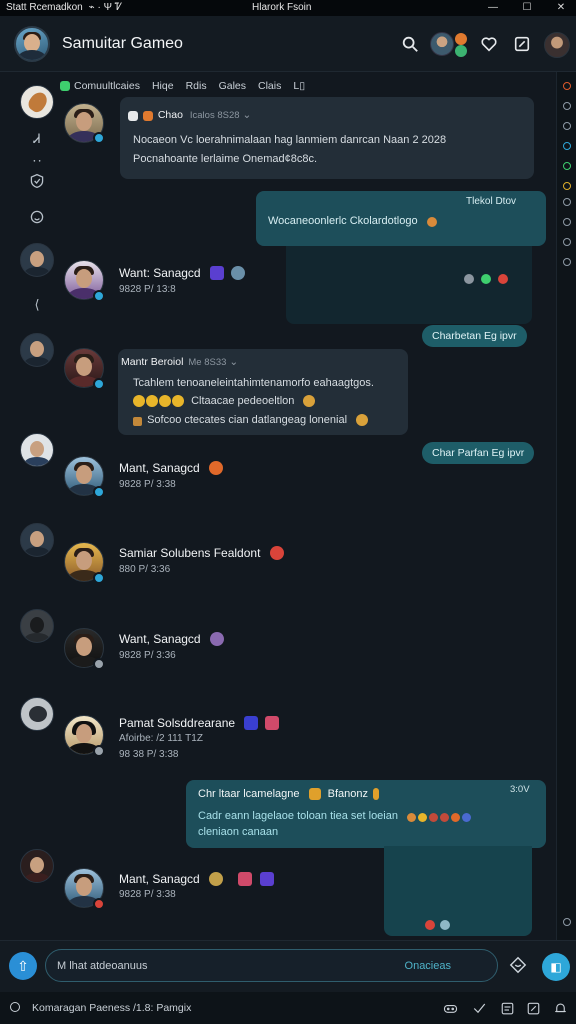  What do you see at coordinates (207, 362) in the screenshot?
I see `message-meta: Me 8S33` at bounding box center [207, 362].